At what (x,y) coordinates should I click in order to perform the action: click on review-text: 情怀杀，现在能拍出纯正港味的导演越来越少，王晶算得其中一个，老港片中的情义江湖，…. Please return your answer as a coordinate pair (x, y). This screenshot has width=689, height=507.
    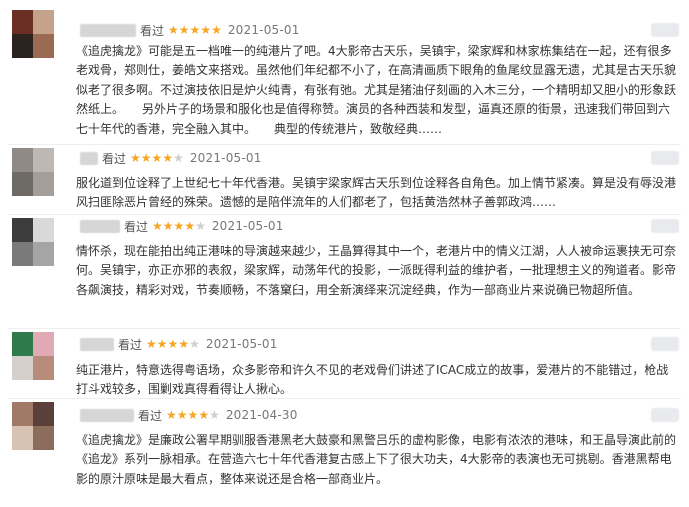
    Looking at the image, I should click on (376, 270).